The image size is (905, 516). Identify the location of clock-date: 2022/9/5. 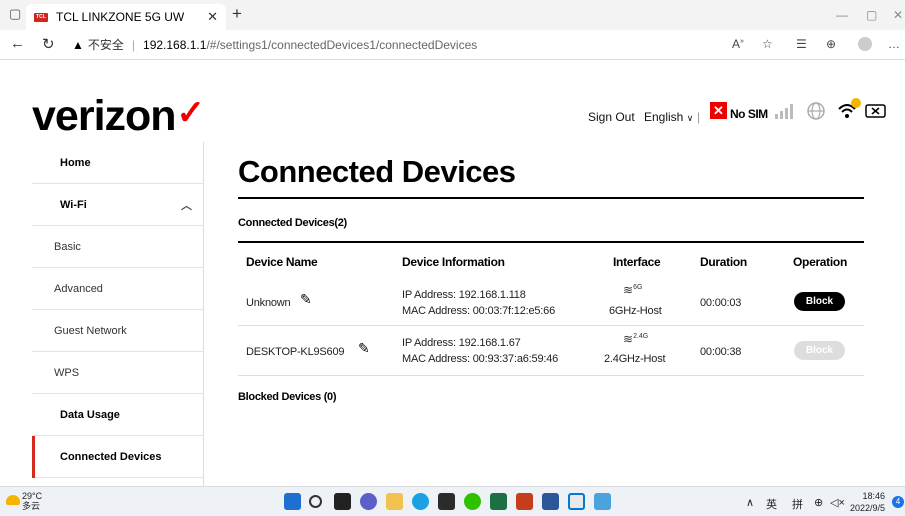
(868, 508).